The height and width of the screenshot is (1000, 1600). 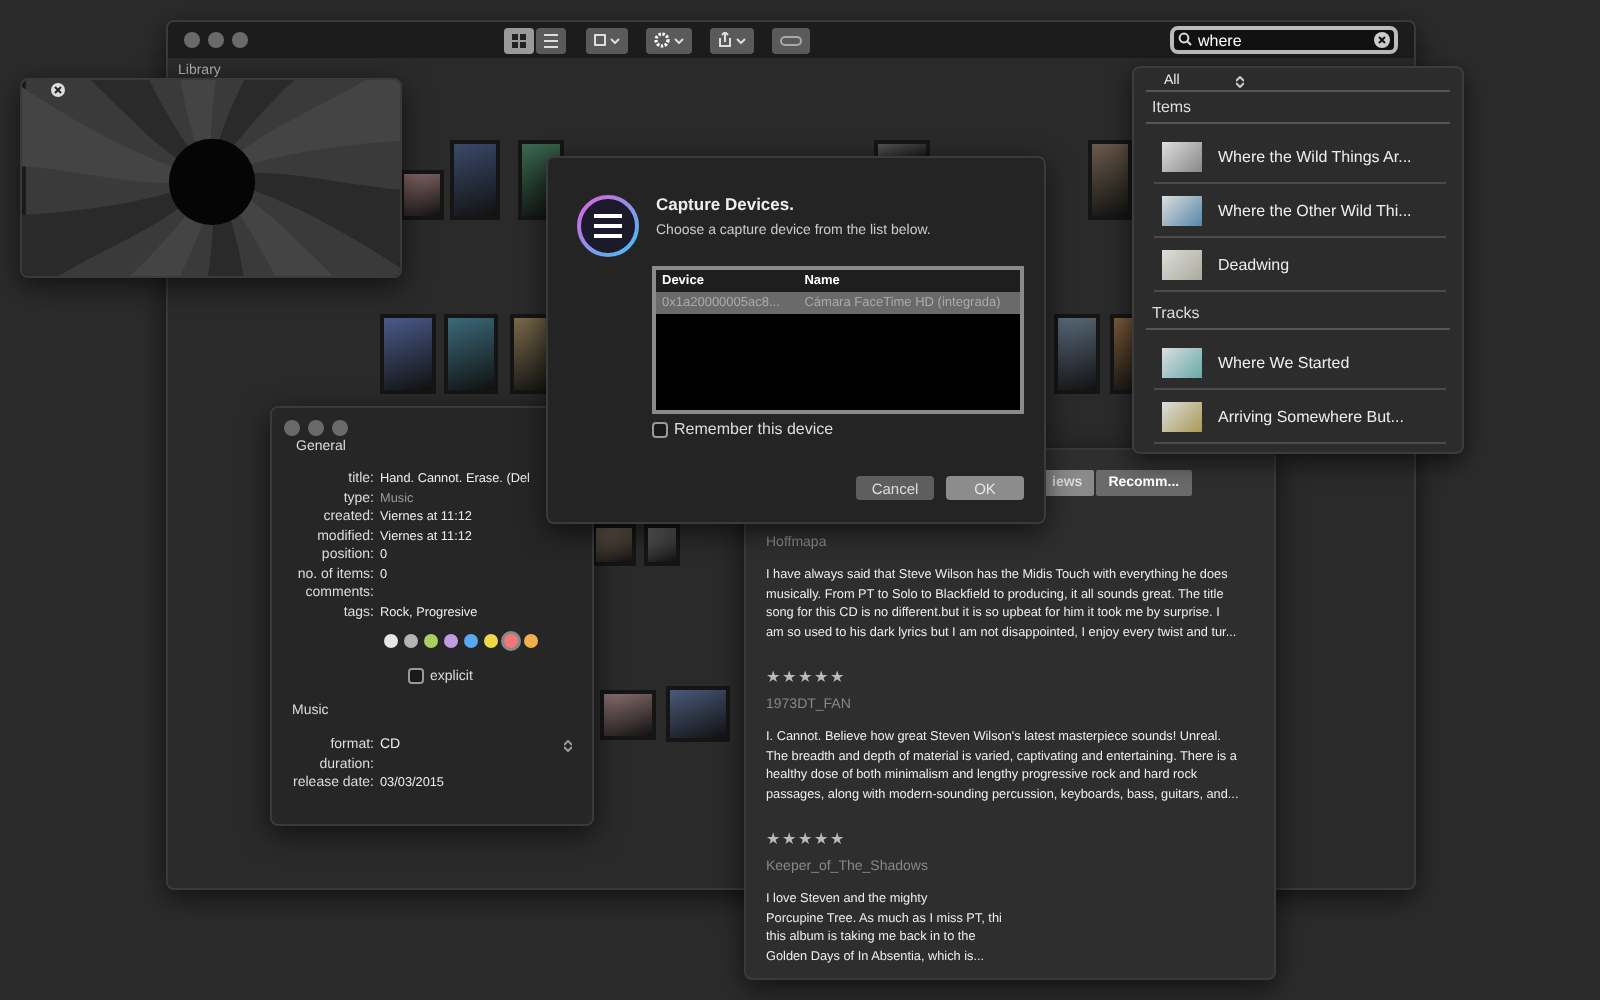 What do you see at coordinates (662, 40) in the screenshot?
I see `gear-icon` at bounding box center [662, 40].